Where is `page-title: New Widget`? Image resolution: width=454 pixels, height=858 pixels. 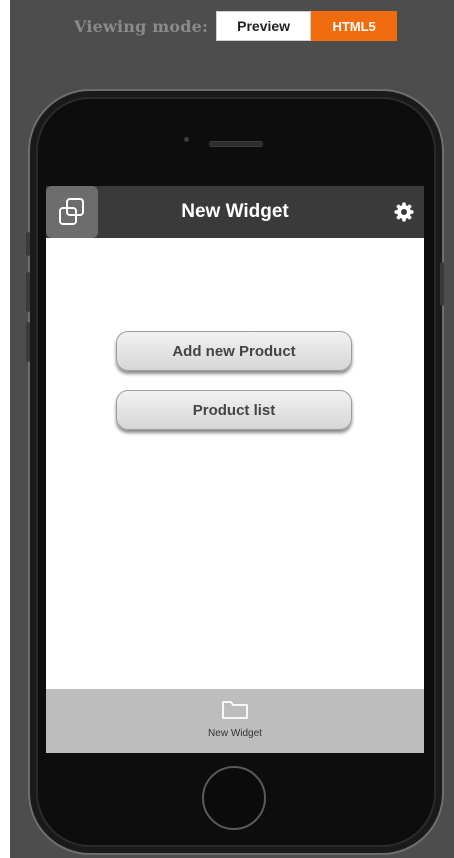
page-title: New Widget is located at coordinates (235, 211).